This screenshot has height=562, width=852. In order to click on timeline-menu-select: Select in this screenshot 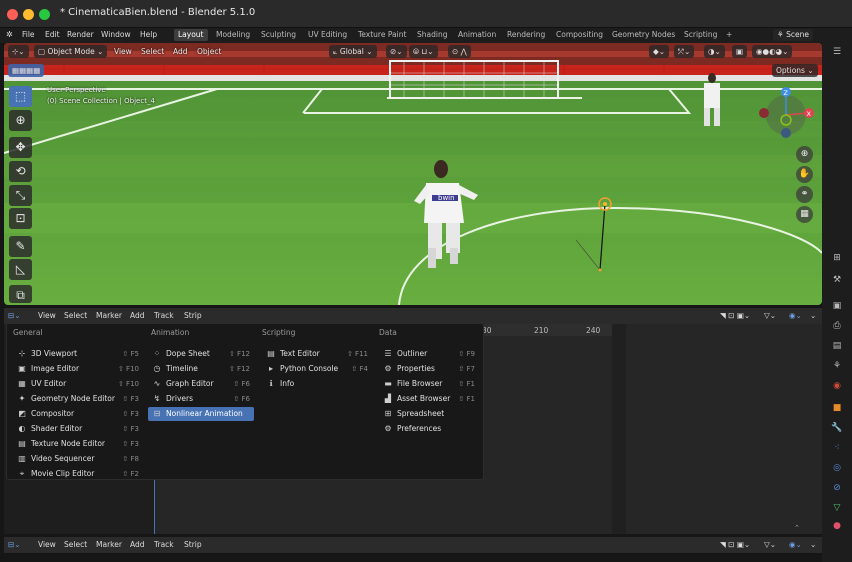, I will do `click(75, 315)`.